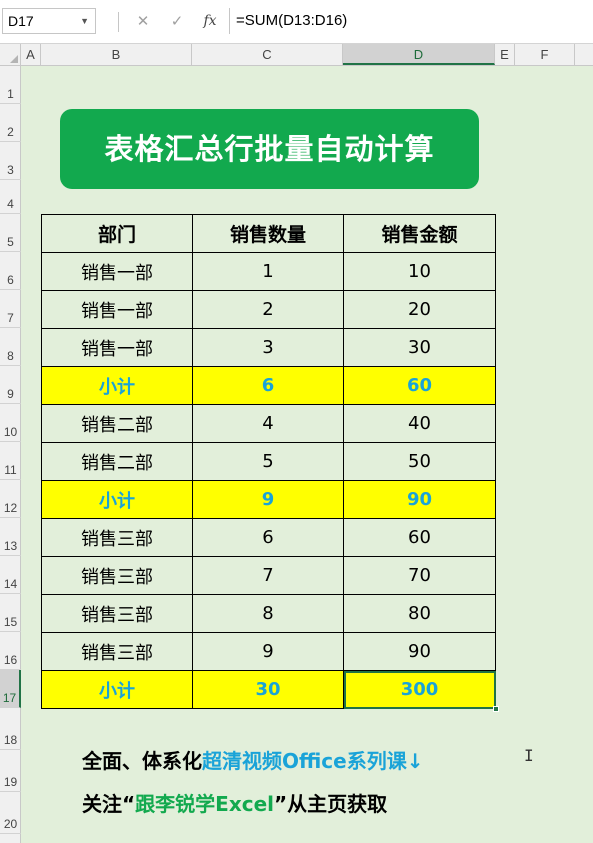 Image resolution: width=593 pixels, height=843 pixels. Describe the element at coordinates (10, 197) in the screenshot. I see `row-header: 4` at that location.